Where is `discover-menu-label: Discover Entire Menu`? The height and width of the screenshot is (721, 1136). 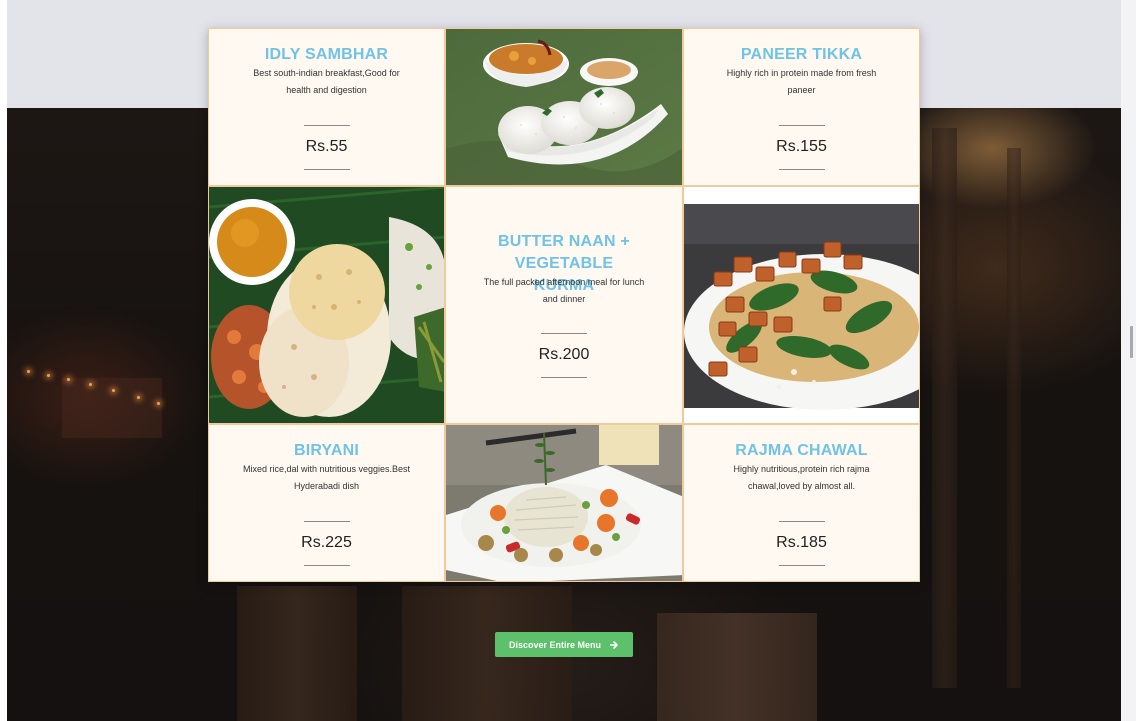
discover-menu-label: Discover Entire Menu is located at coordinates (555, 644).